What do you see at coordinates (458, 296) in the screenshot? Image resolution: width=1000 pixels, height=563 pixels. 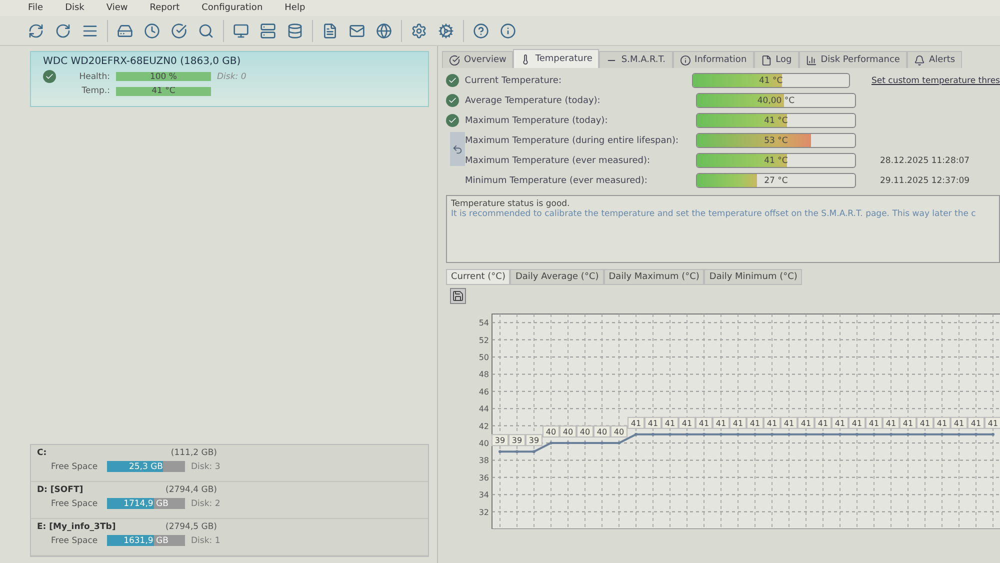 I see `save-icon` at bounding box center [458, 296].